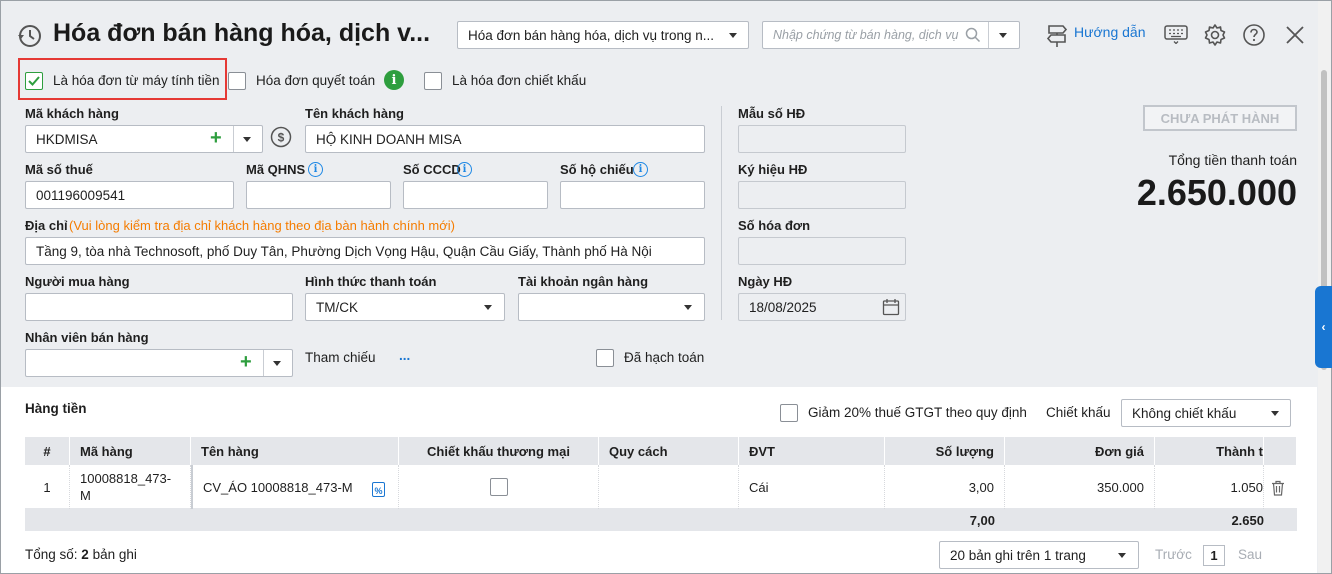 This screenshot has height=574, width=1332. Describe the element at coordinates (295, 451) in the screenshot. I see `col-header-name: Tên hàng` at that location.